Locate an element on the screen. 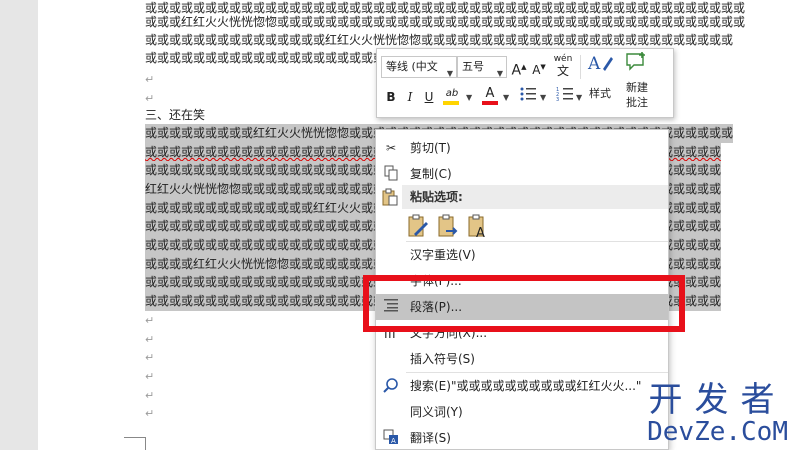 Image resolution: width=800 pixels, height=450 pixels. watermark-logo: 开发者 DevZe.CoM is located at coordinates (717, 414).